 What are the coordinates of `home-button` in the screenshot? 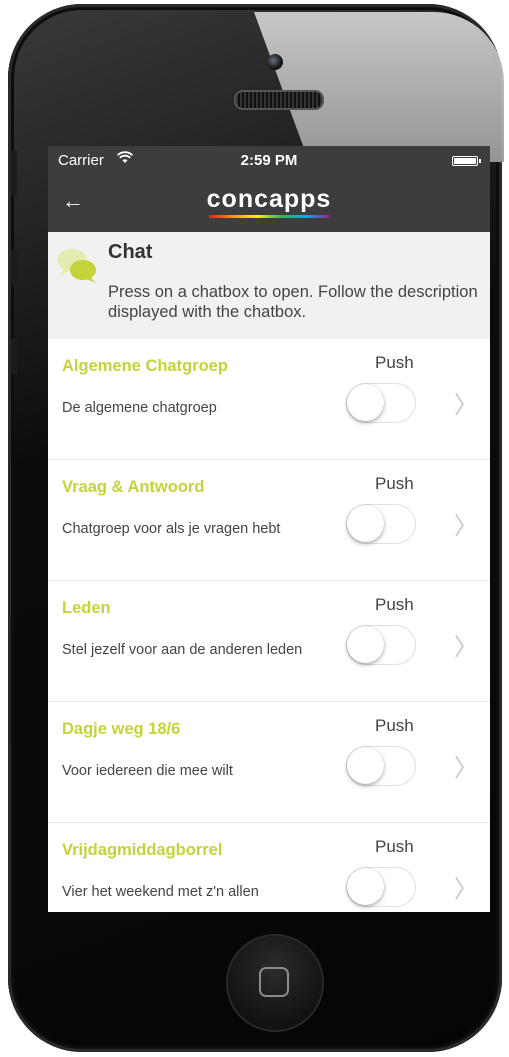 It's located at (275, 983).